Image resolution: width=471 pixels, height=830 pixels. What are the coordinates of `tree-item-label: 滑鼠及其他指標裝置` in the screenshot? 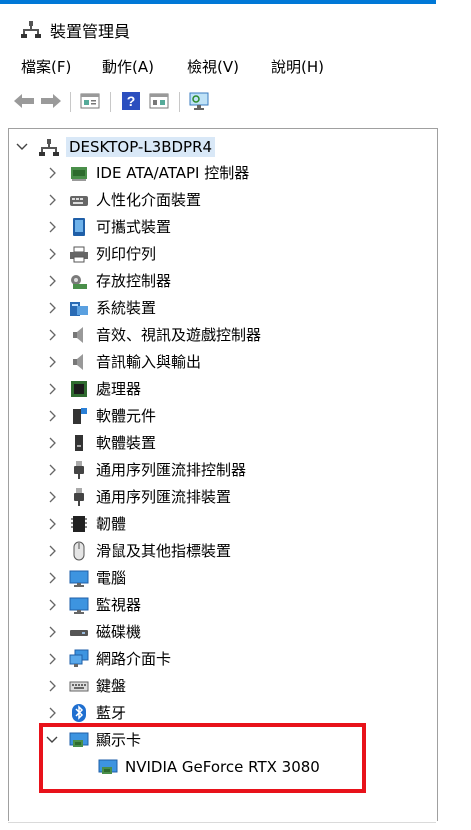 It's located at (164, 551).